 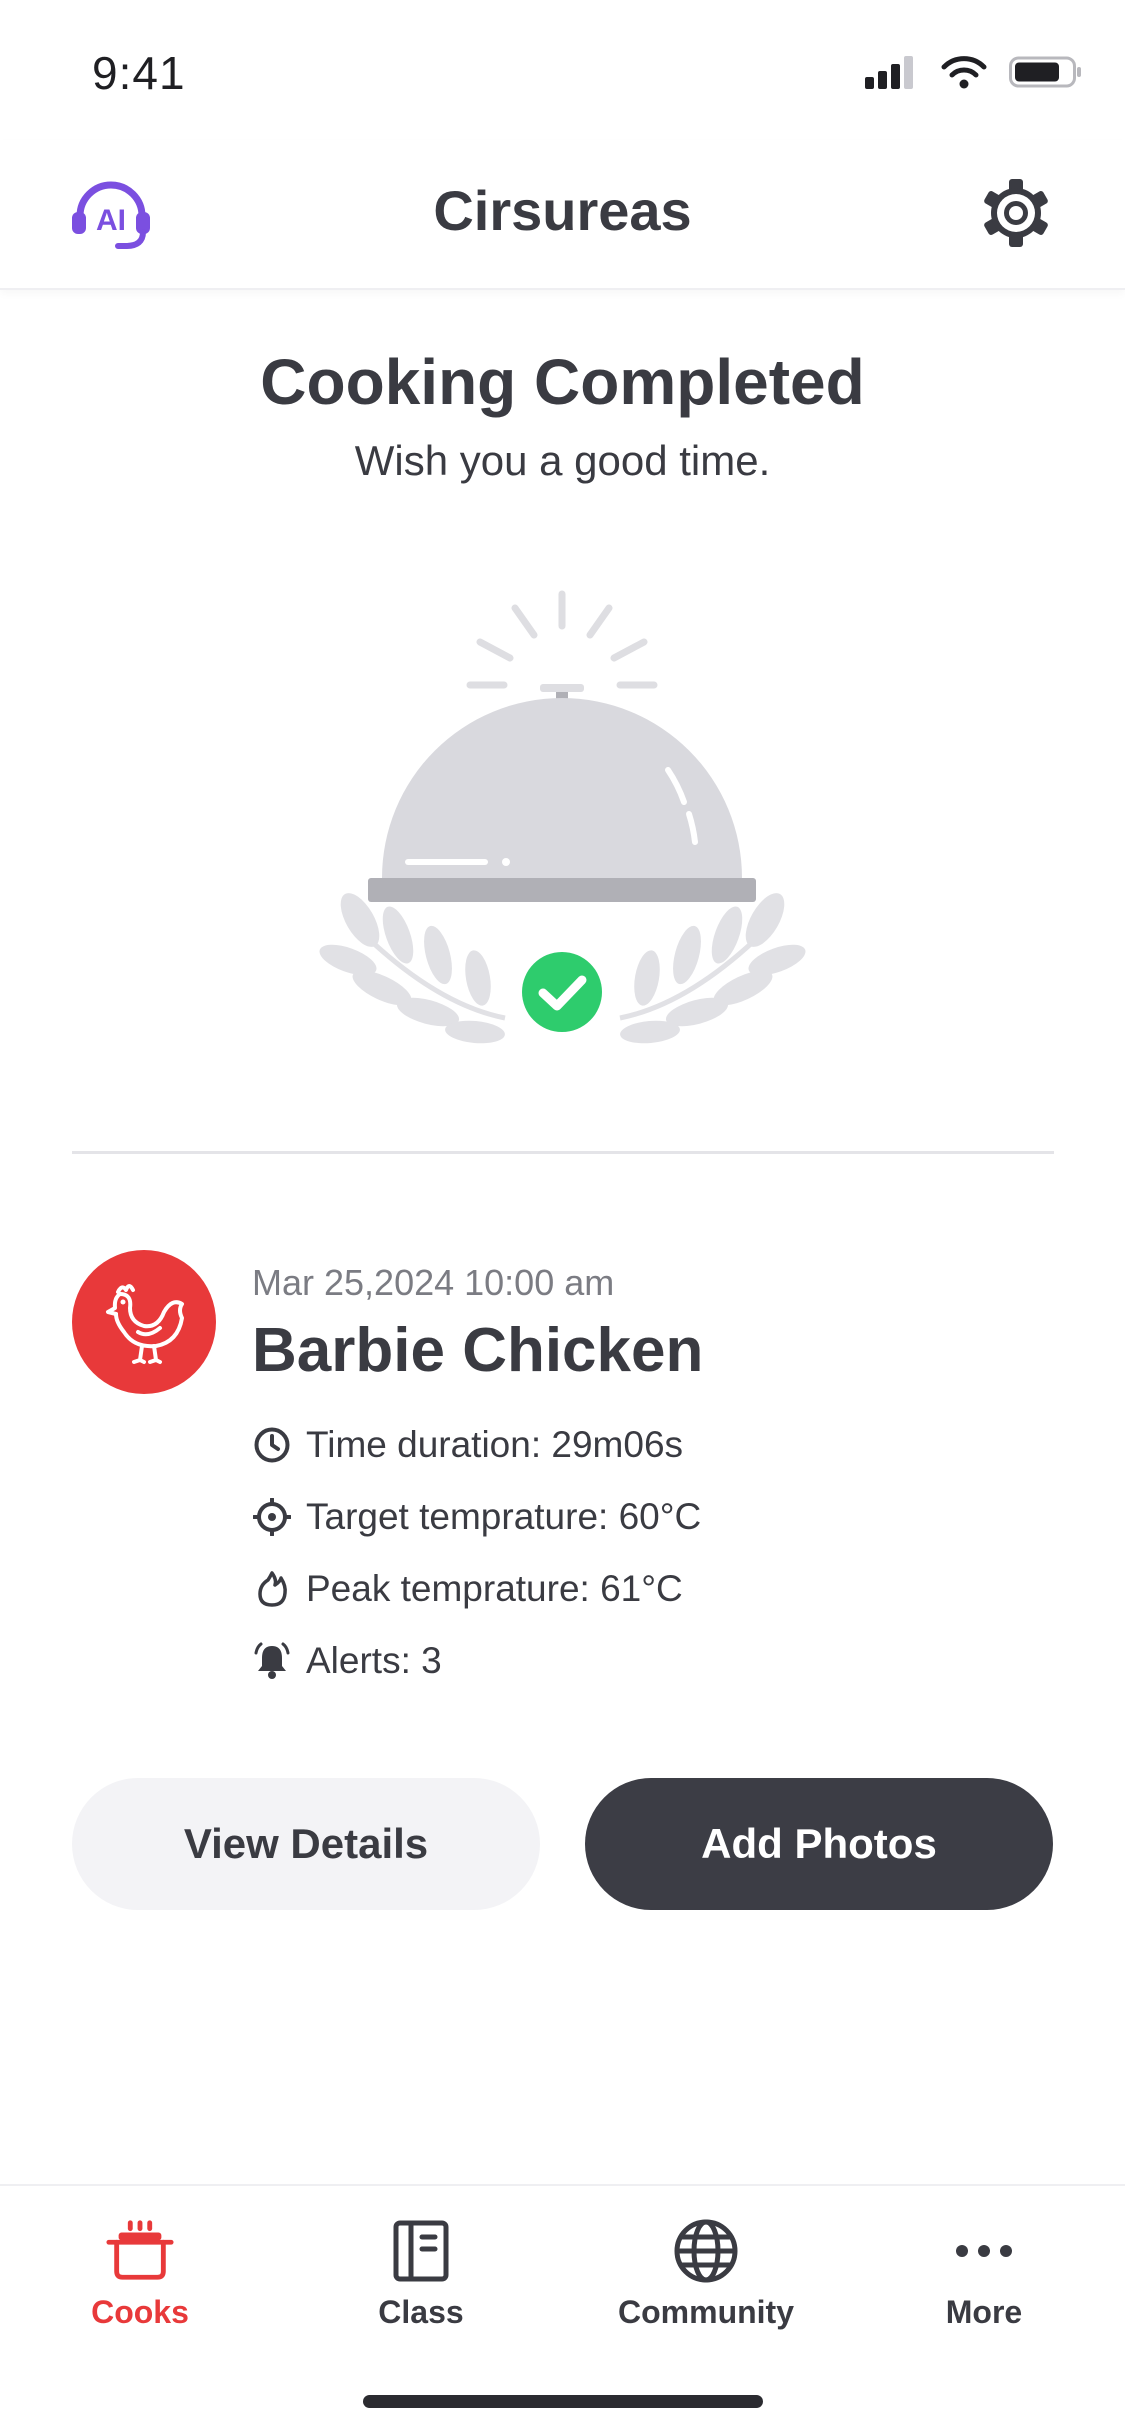 I want to click on tab-more: More, so click(x=984, y=2281).